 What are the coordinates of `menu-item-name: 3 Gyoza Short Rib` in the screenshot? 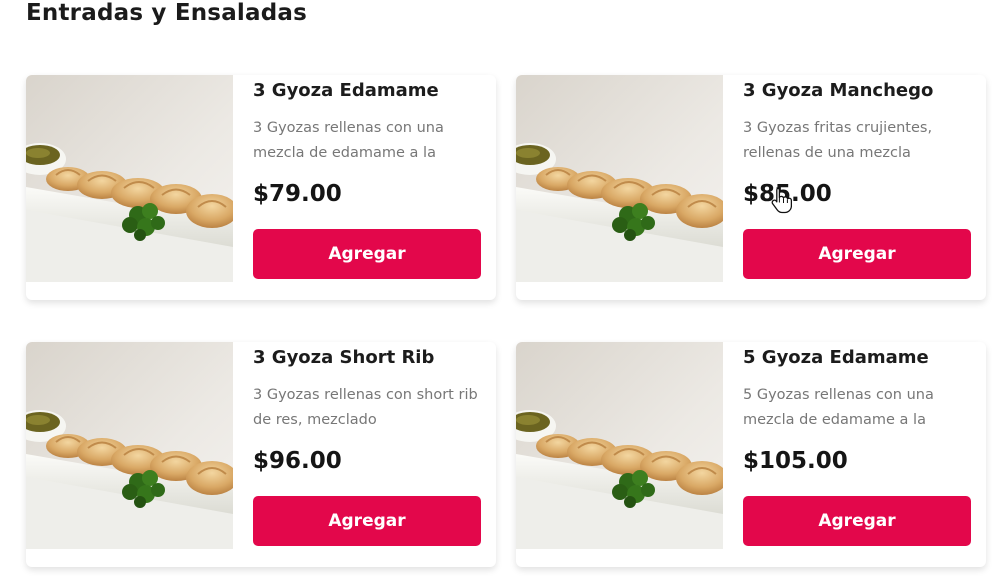 It's located at (343, 357).